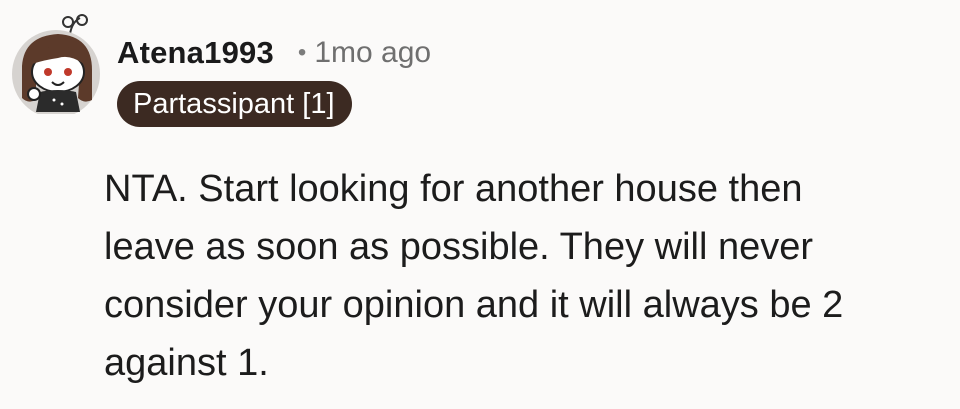  Describe the element at coordinates (186, 363) in the screenshot. I see `comment-body-line: against 1.` at that location.